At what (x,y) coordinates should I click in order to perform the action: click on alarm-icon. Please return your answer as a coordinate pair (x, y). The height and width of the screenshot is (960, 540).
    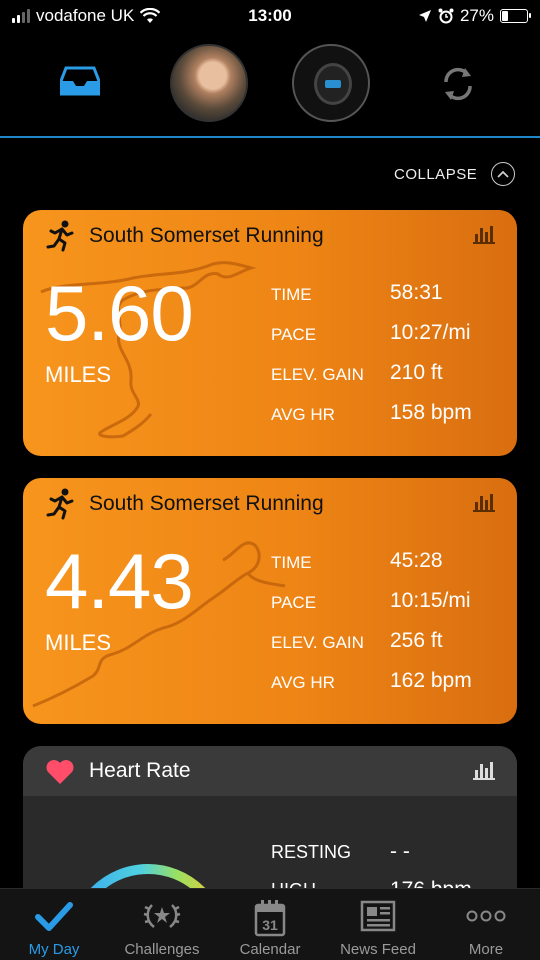
    Looking at the image, I should click on (446, 16).